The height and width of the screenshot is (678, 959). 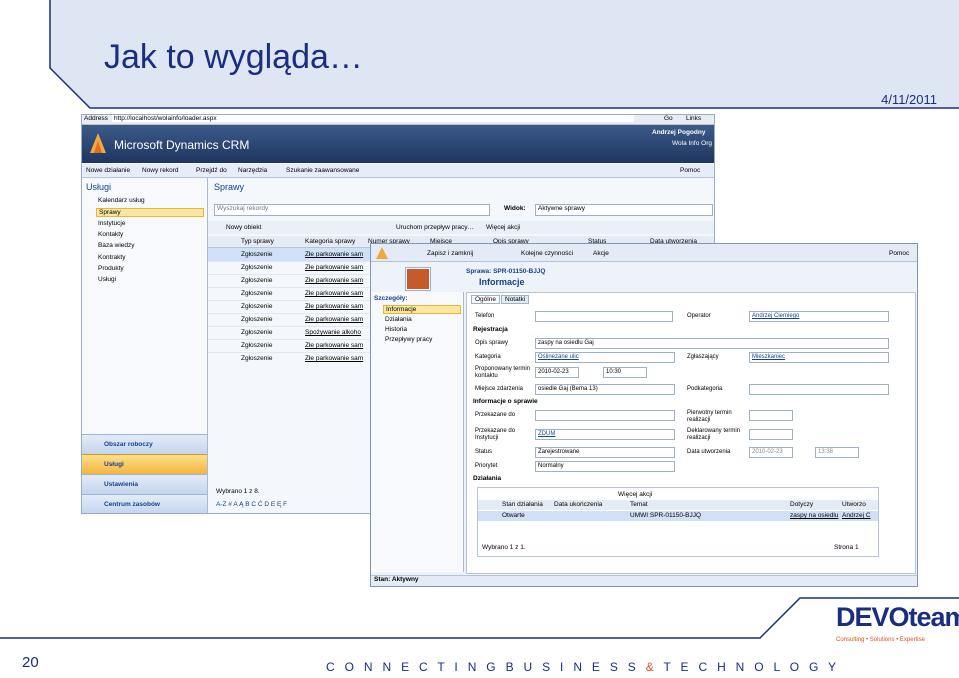 I want to click on first-deadline-label: Pierwotny termin realizacji, so click(x=709, y=416).